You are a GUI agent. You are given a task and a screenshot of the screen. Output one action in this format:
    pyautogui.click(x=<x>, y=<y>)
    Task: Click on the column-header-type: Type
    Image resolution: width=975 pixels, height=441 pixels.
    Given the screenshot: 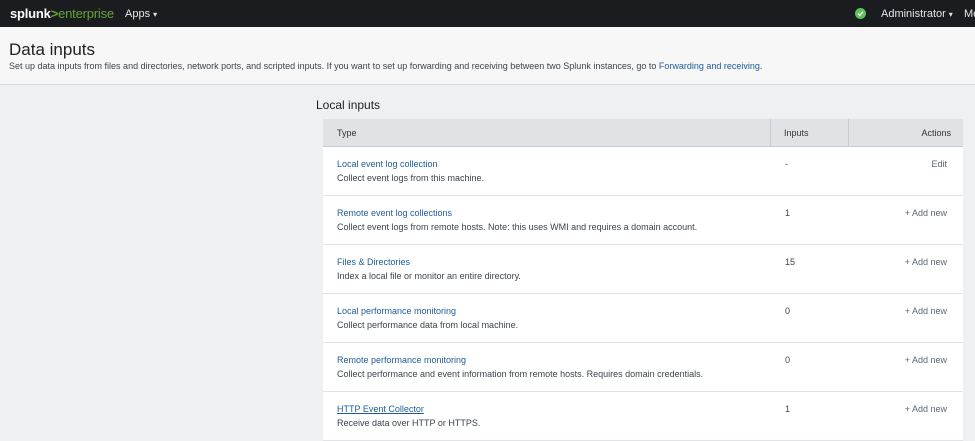 What is the action you would take?
    pyautogui.click(x=347, y=133)
    